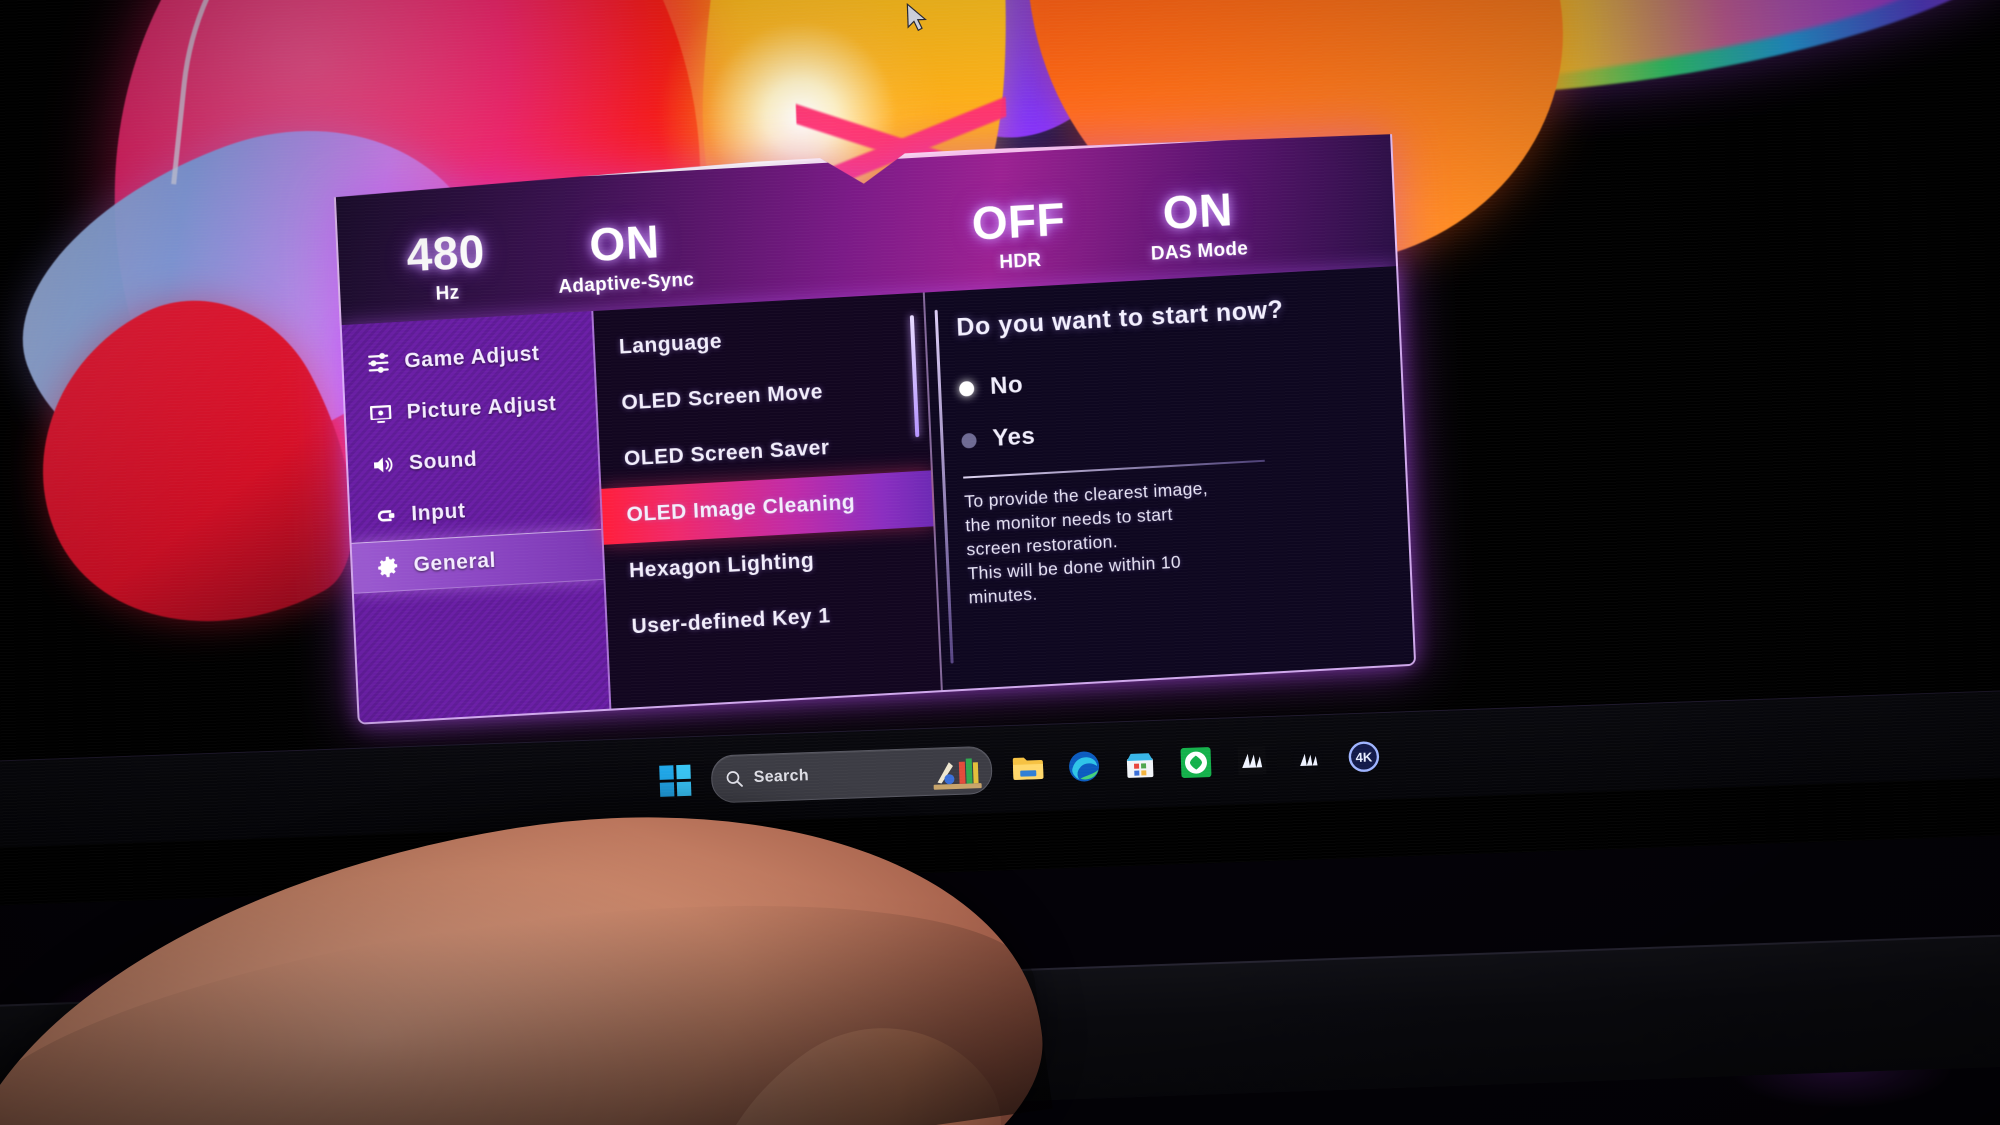  What do you see at coordinates (1027, 768) in the screenshot?
I see `file-explorer-icon` at bounding box center [1027, 768].